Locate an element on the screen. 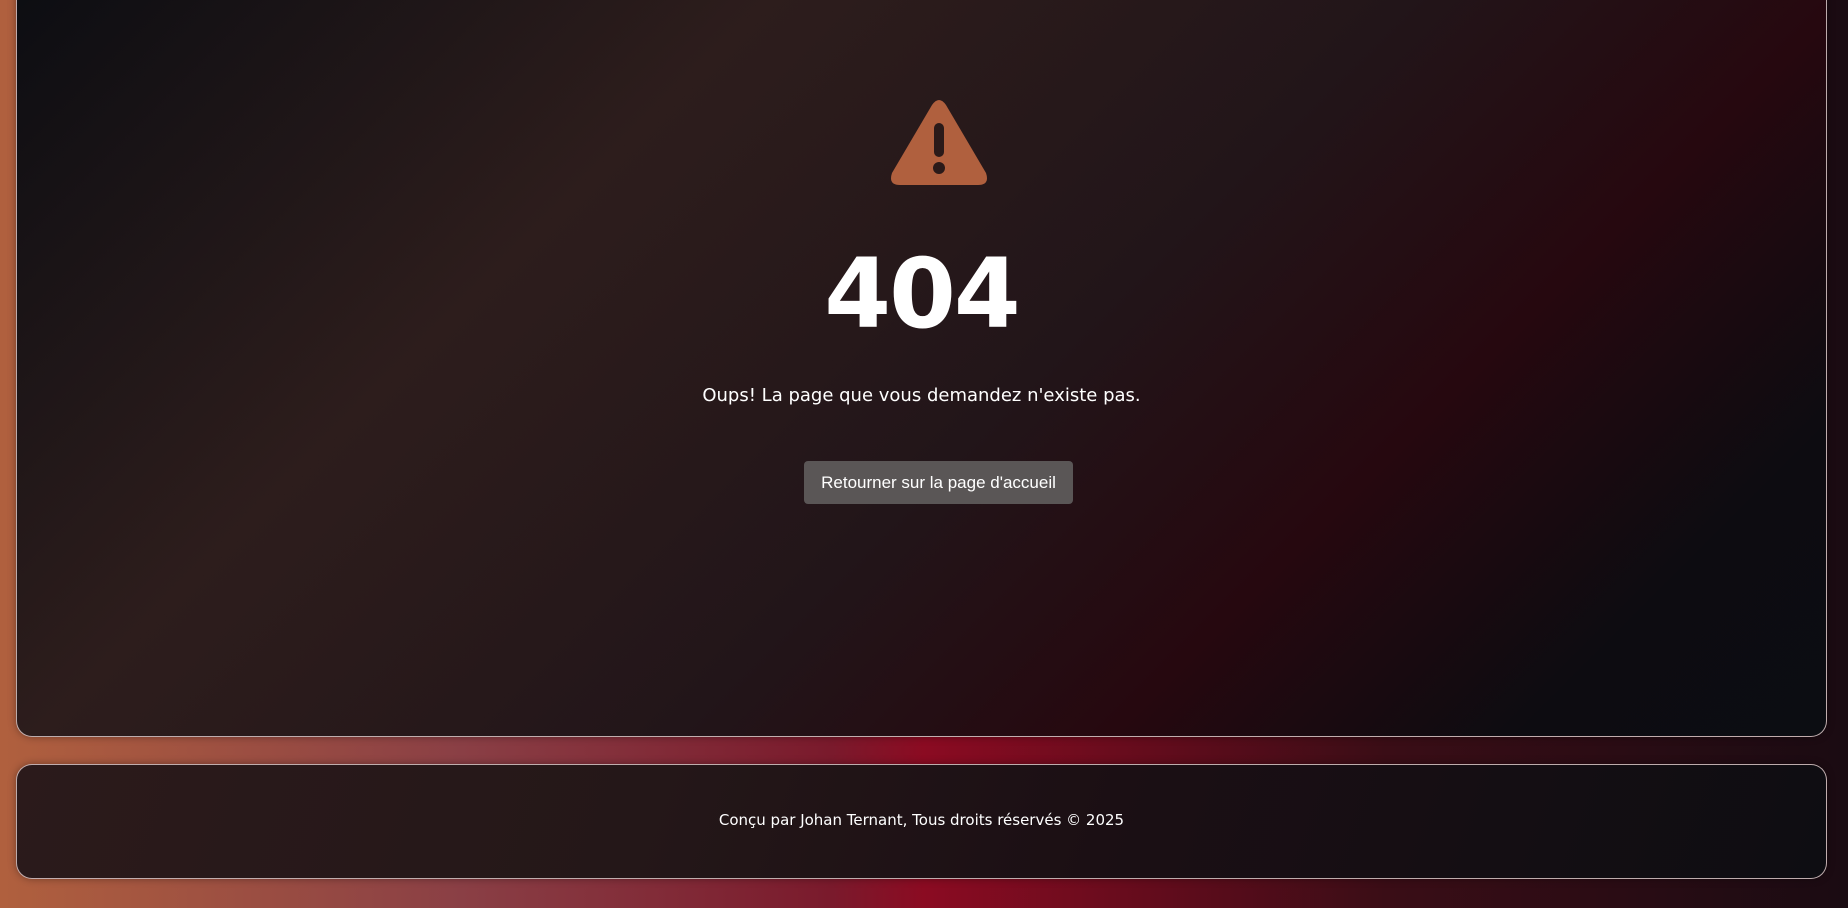 This screenshot has height=908, width=1848. return-home-button: Retourner sur la page d'accueil is located at coordinates (938, 482).